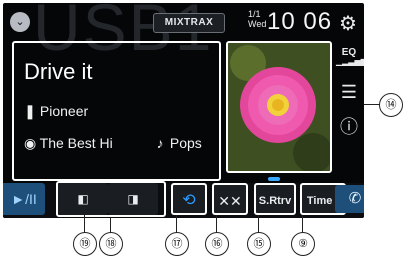 The height and width of the screenshot is (256, 404). I want to click on phone-button: ✆, so click(349, 199).